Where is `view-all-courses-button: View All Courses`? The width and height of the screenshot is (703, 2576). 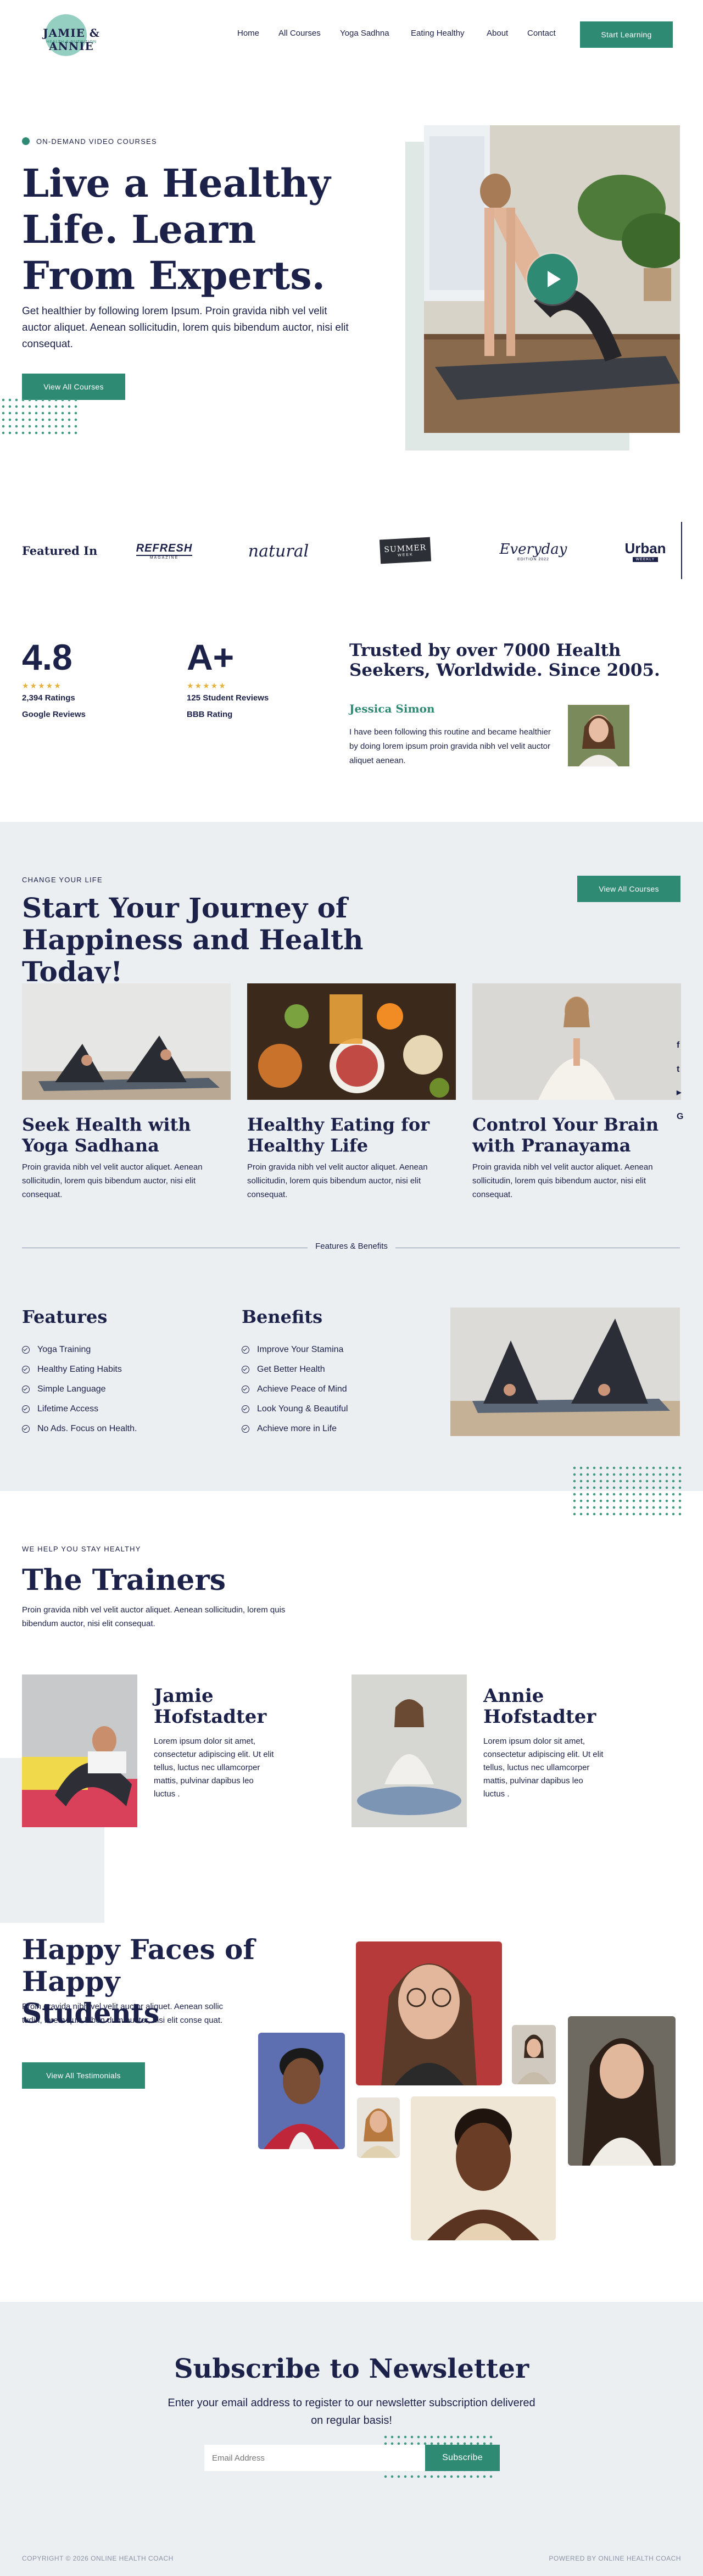
view-all-courses-button: View All Courses is located at coordinates (73, 387).